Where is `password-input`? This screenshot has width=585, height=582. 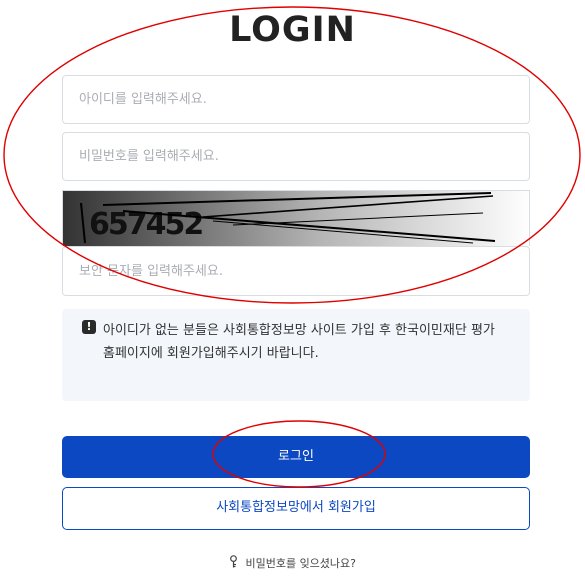
password-input is located at coordinates (296, 156).